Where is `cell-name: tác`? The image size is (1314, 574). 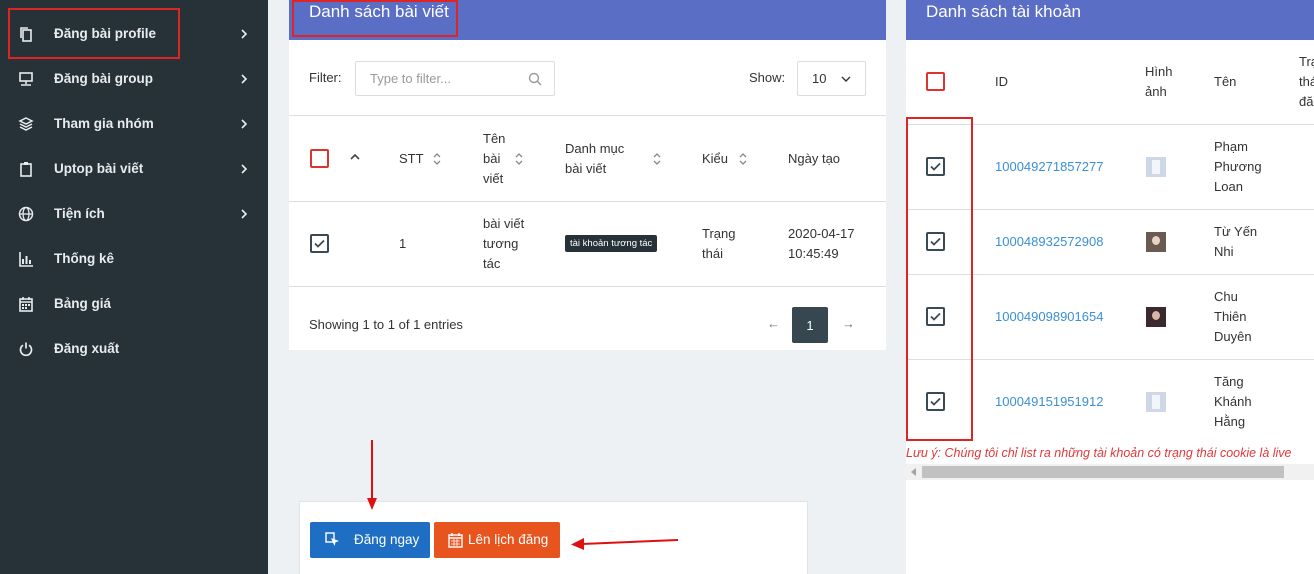 cell-name: tác is located at coordinates (492, 263).